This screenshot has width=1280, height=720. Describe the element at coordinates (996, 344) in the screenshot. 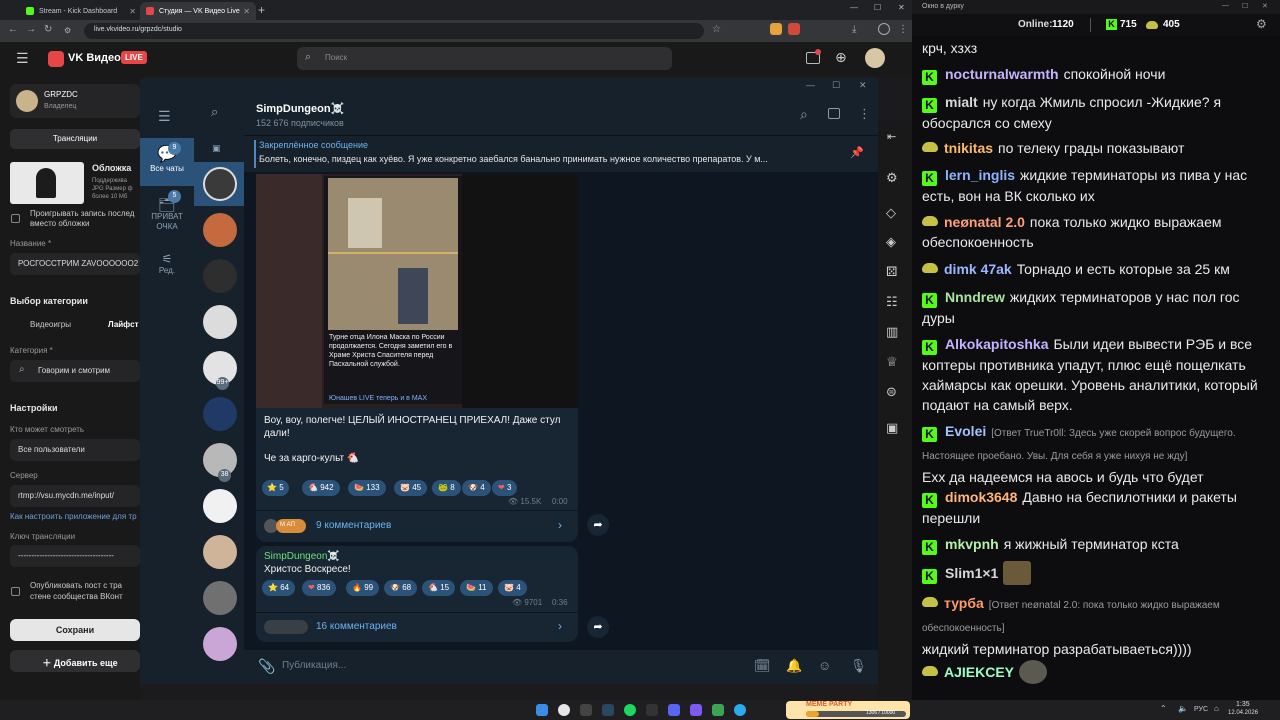

I see `chat-username: Alkokapitoshka` at that location.